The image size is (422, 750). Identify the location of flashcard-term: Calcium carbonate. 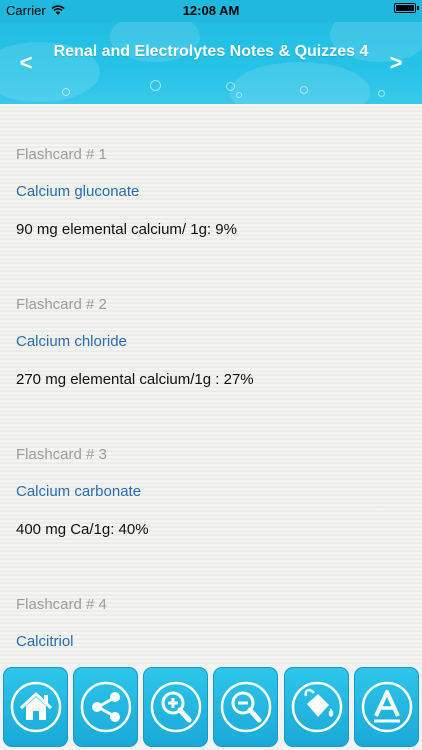
(79, 491).